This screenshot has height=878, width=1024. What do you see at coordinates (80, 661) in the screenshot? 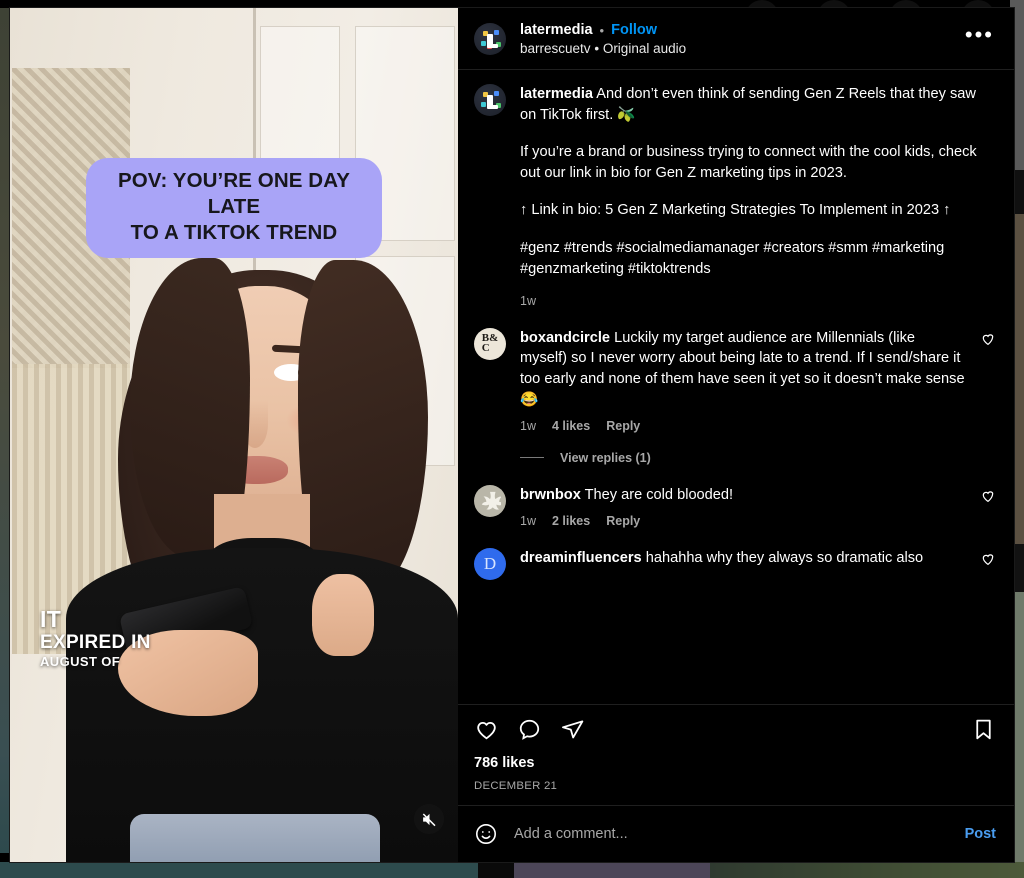
I see `burned-caption-line-3: AUGUST OF` at bounding box center [80, 661].